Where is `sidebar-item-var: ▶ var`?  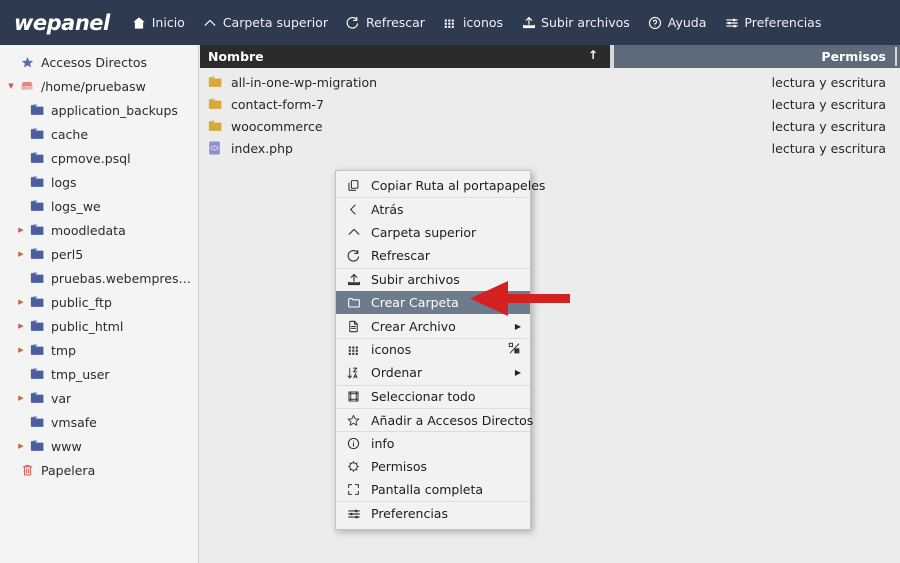 sidebar-item-var: ▶ var is located at coordinates (99, 398).